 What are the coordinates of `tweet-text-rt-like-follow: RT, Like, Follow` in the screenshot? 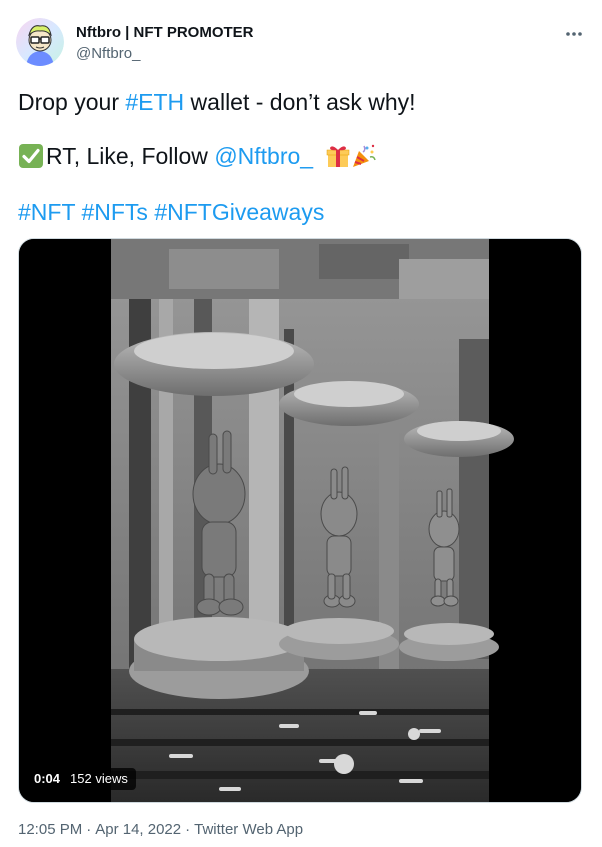 It's located at (130, 156).